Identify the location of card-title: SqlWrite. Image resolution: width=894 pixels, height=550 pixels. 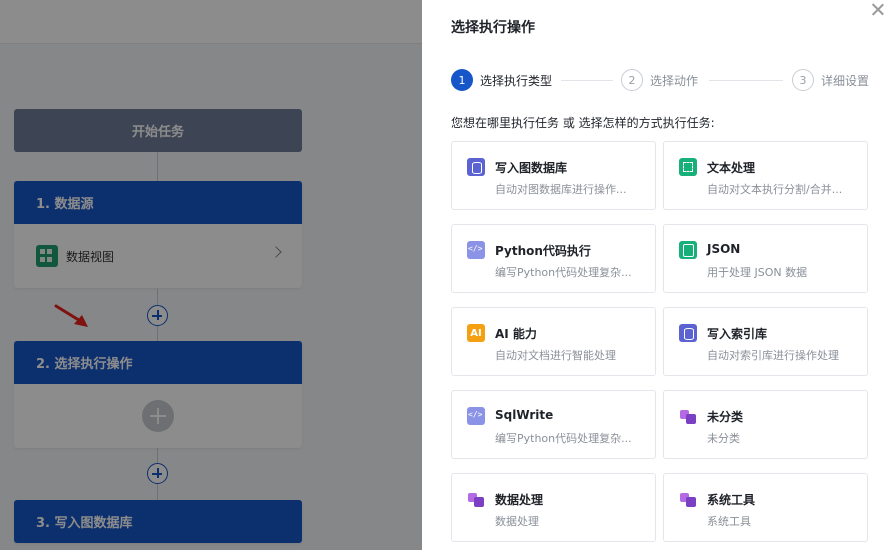
(524, 415).